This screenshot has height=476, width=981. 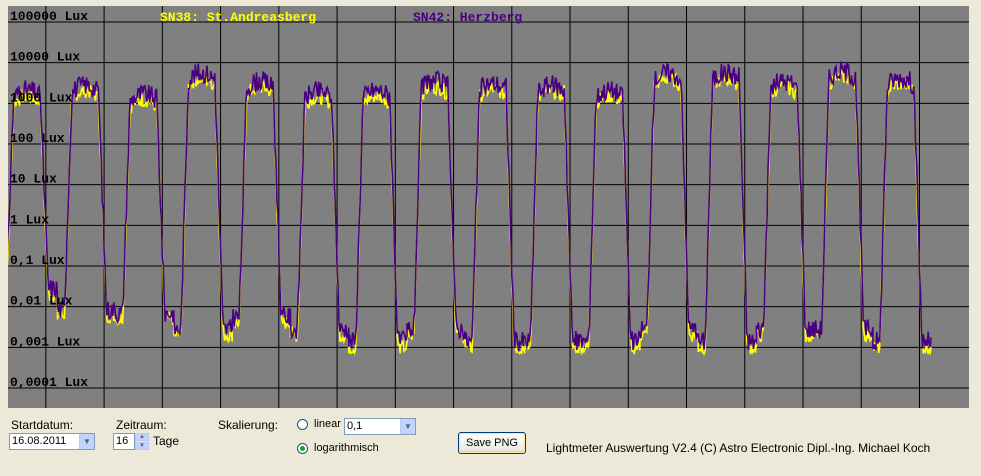 What do you see at coordinates (238, 17) in the screenshot?
I see `legend-andreasberg: SN38: St.Andreasberg` at bounding box center [238, 17].